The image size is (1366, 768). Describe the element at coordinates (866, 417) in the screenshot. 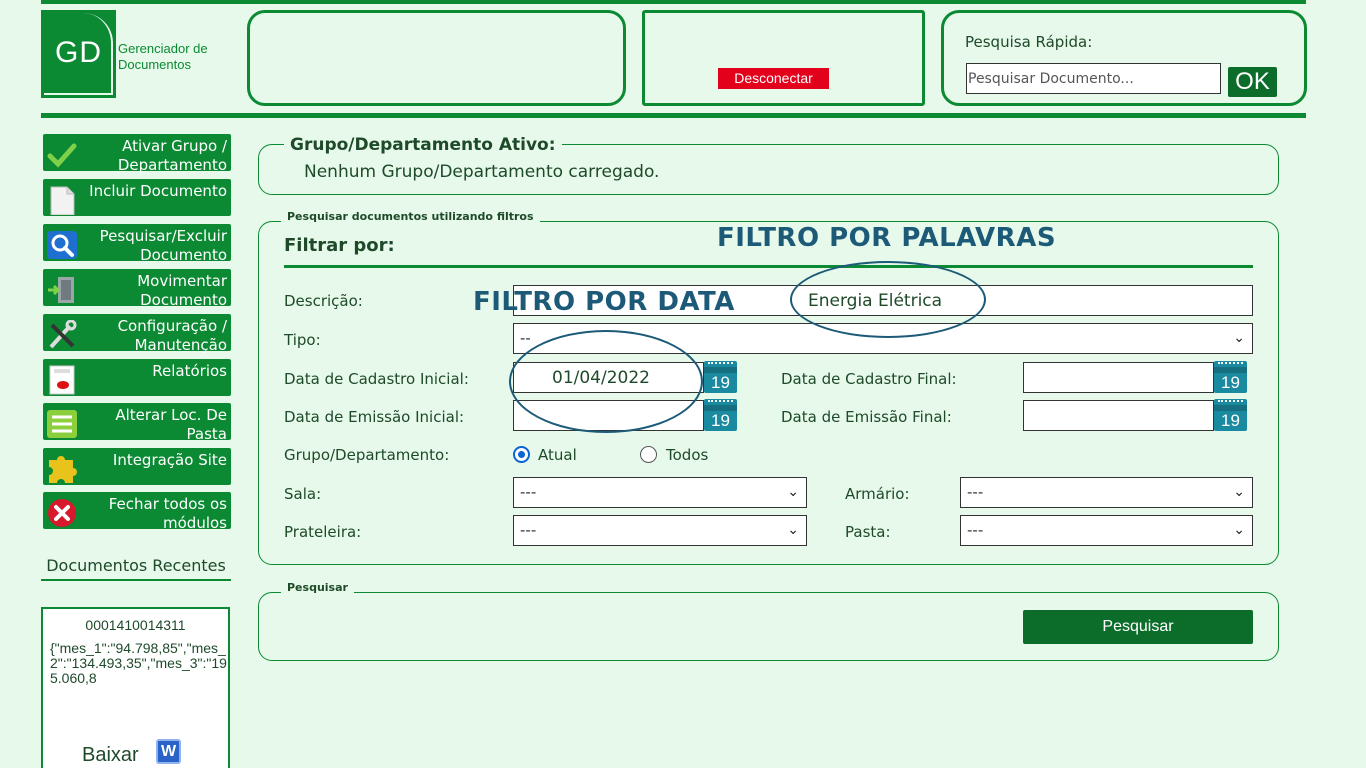

I see `emissao-final-label: Data de Emissão Final:` at that location.